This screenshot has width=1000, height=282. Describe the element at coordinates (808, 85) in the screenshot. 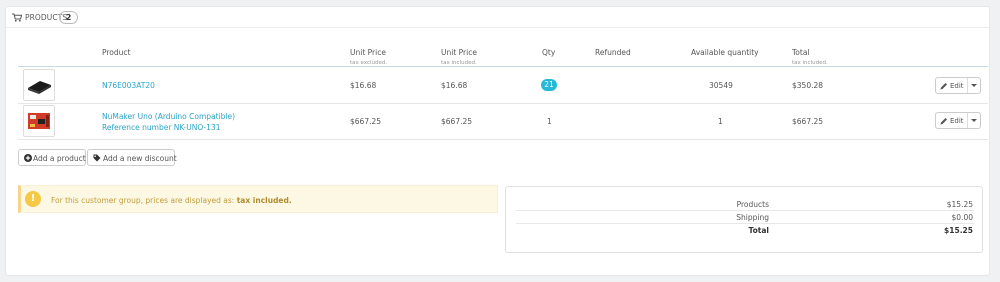

I see `total-value: $350.28` at that location.